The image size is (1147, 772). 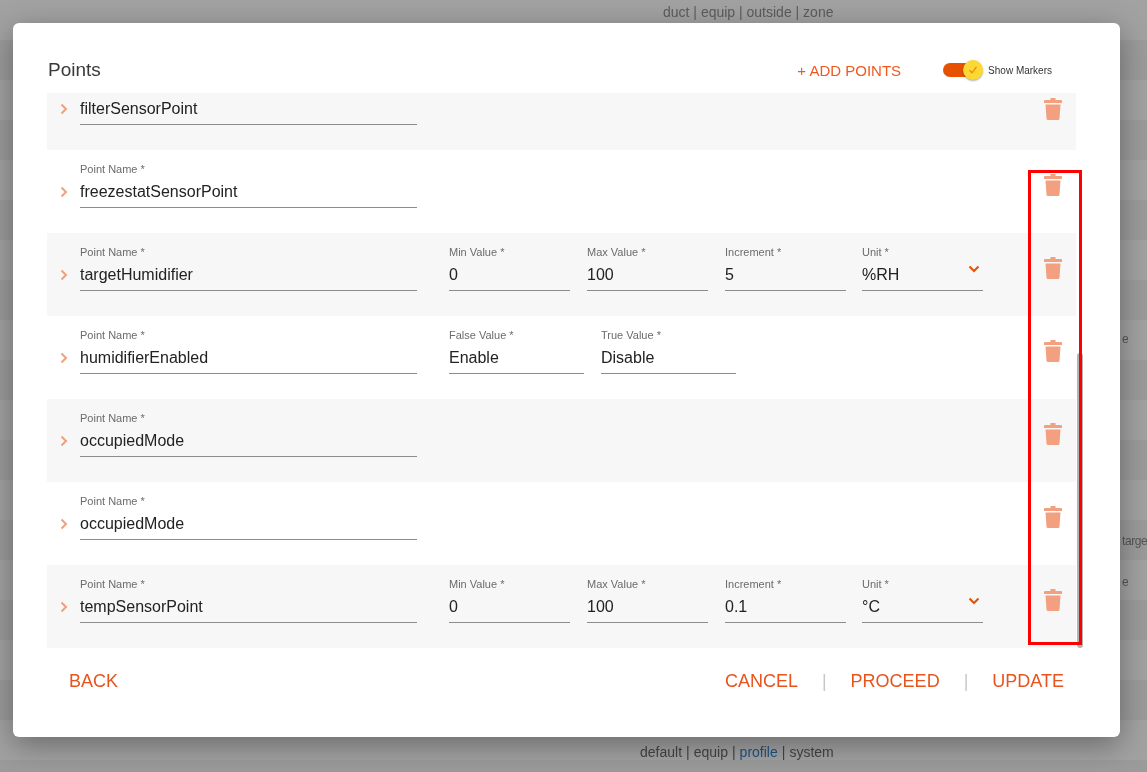 What do you see at coordinates (668, 358) in the screenshot?
I see `text-input: Disable` at bounding box center [668, 358].